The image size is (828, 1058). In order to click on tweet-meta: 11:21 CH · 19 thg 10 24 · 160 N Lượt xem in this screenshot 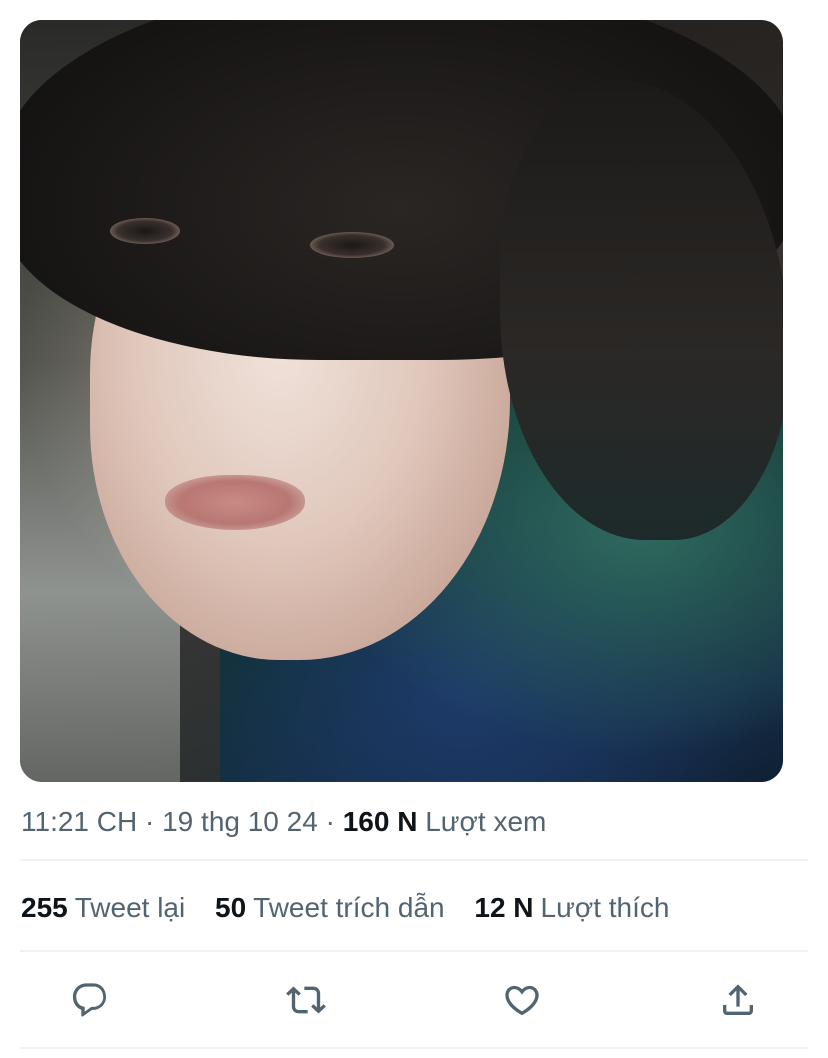, I will do `click(283, 822)`.